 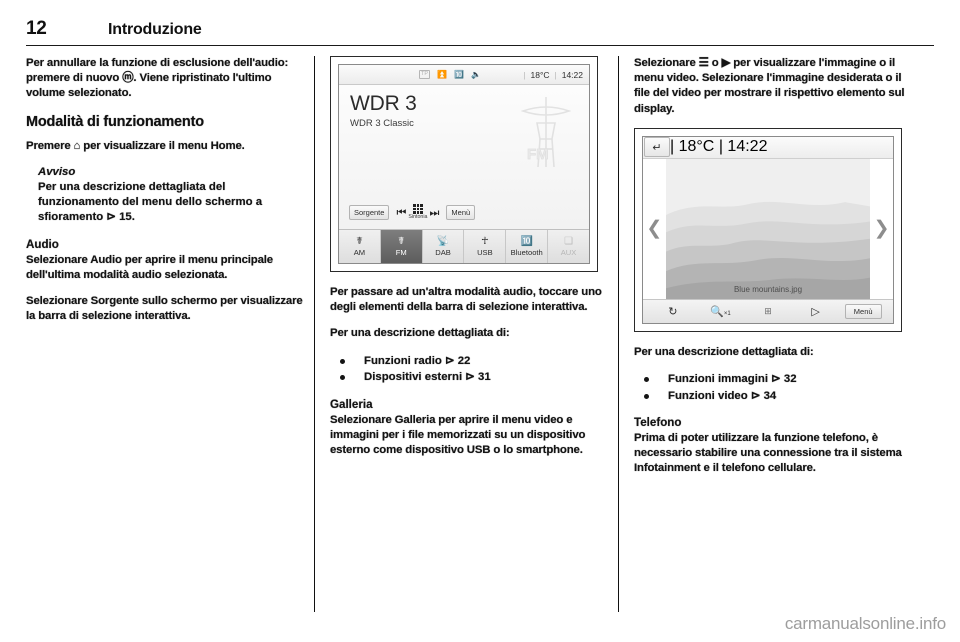 I want to click on radio-status-bar: TP ⏫ 🔟 🔈 | 18°C | 14:22, so click(x=464, y=75).